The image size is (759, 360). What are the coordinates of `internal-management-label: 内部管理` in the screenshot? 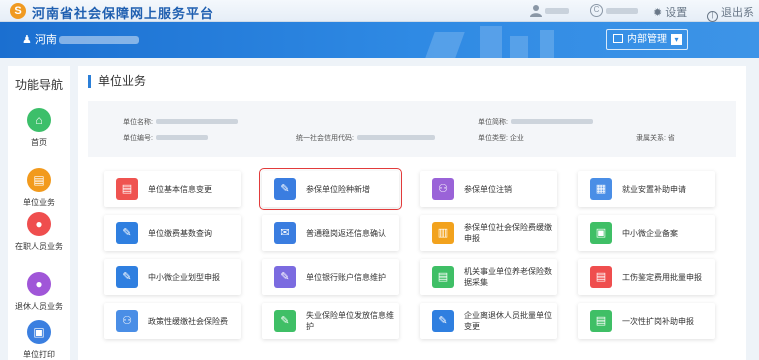 It's located at (647, 39).